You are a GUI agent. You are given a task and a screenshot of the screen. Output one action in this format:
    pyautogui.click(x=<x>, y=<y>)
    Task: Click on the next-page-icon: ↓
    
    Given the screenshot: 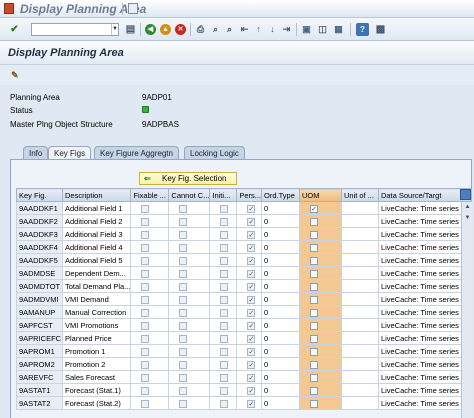 What is the action you would take?
    pyautogui.click(x=272, y=29)
    